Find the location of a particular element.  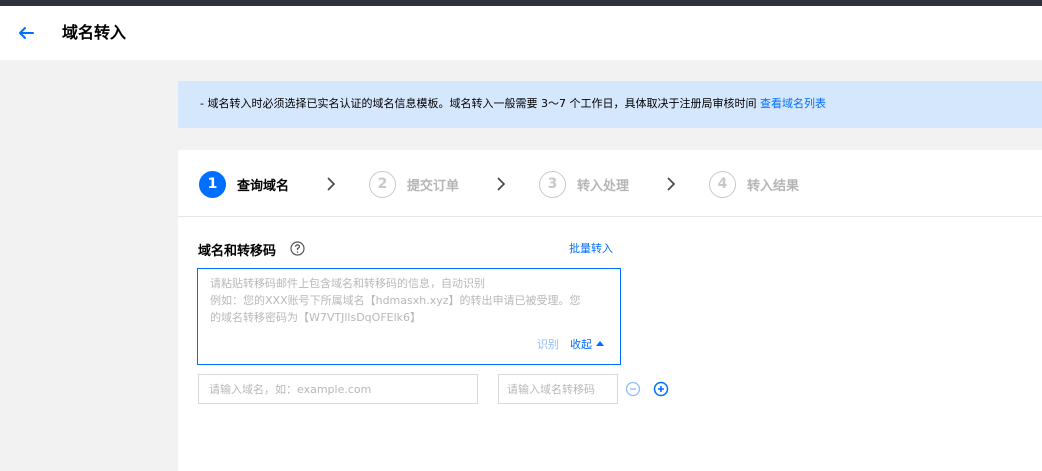

step-number: 3 is located at coordinates (552, 184).